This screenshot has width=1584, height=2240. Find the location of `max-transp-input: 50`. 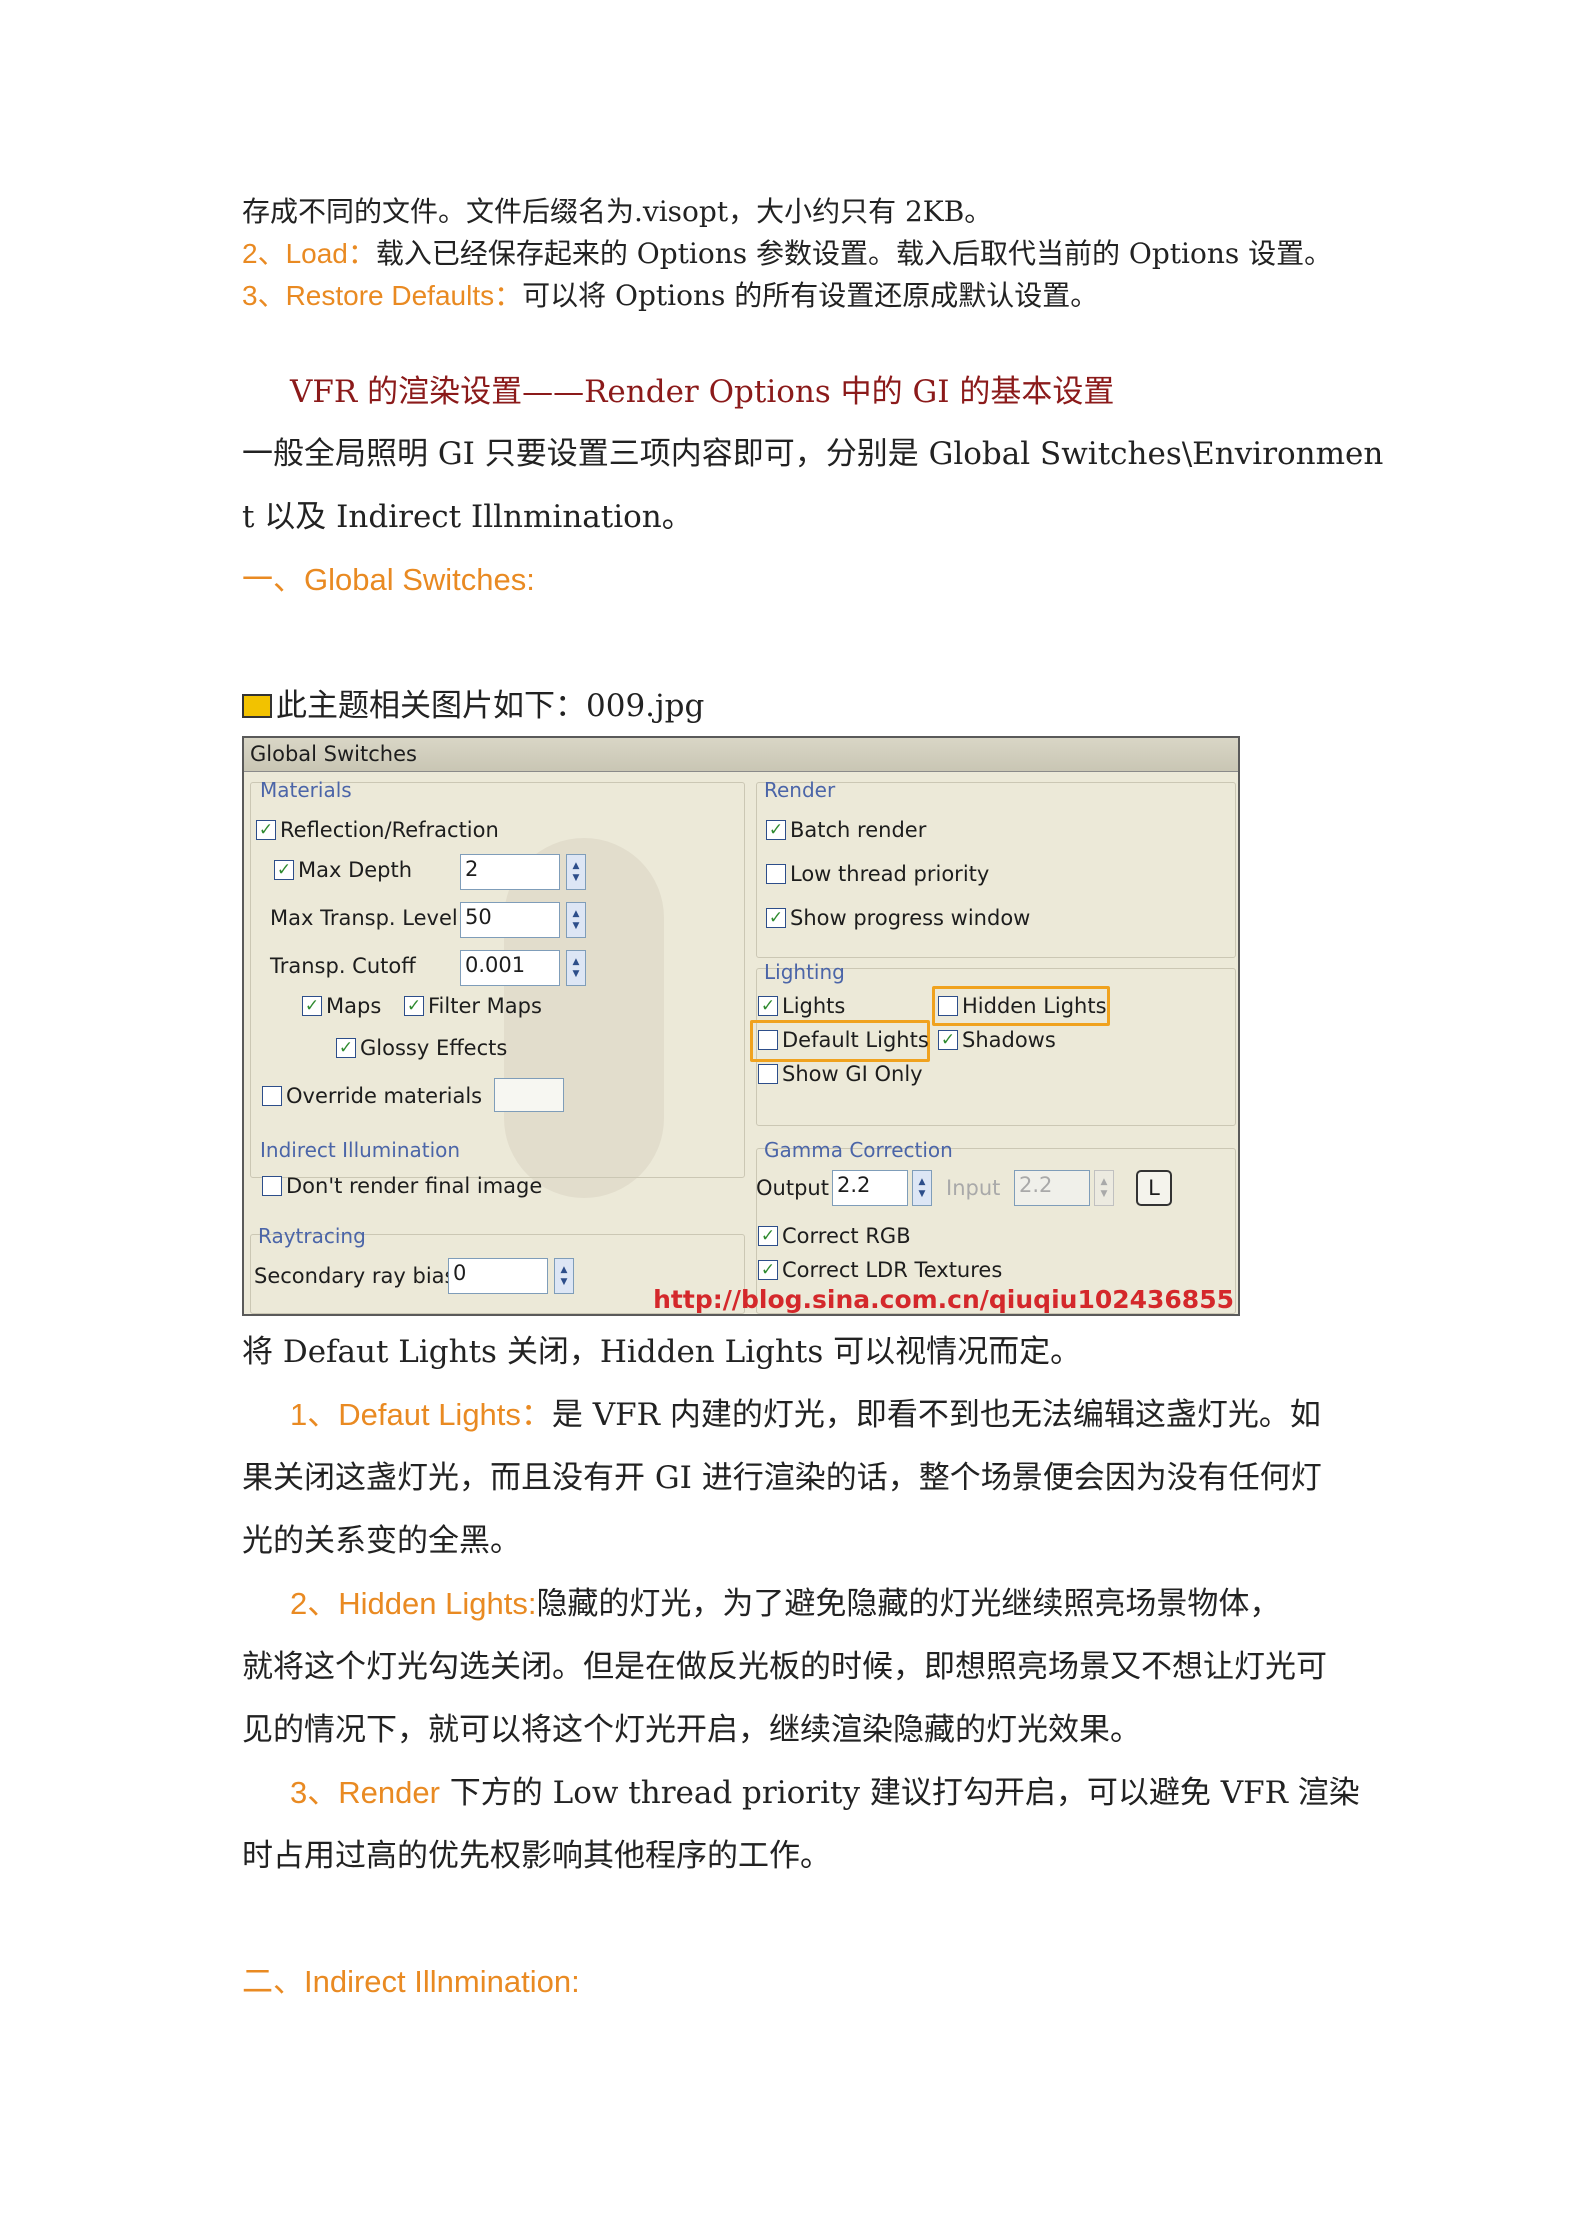

max-transp-input: 50 is located at coordinates (510, 920).